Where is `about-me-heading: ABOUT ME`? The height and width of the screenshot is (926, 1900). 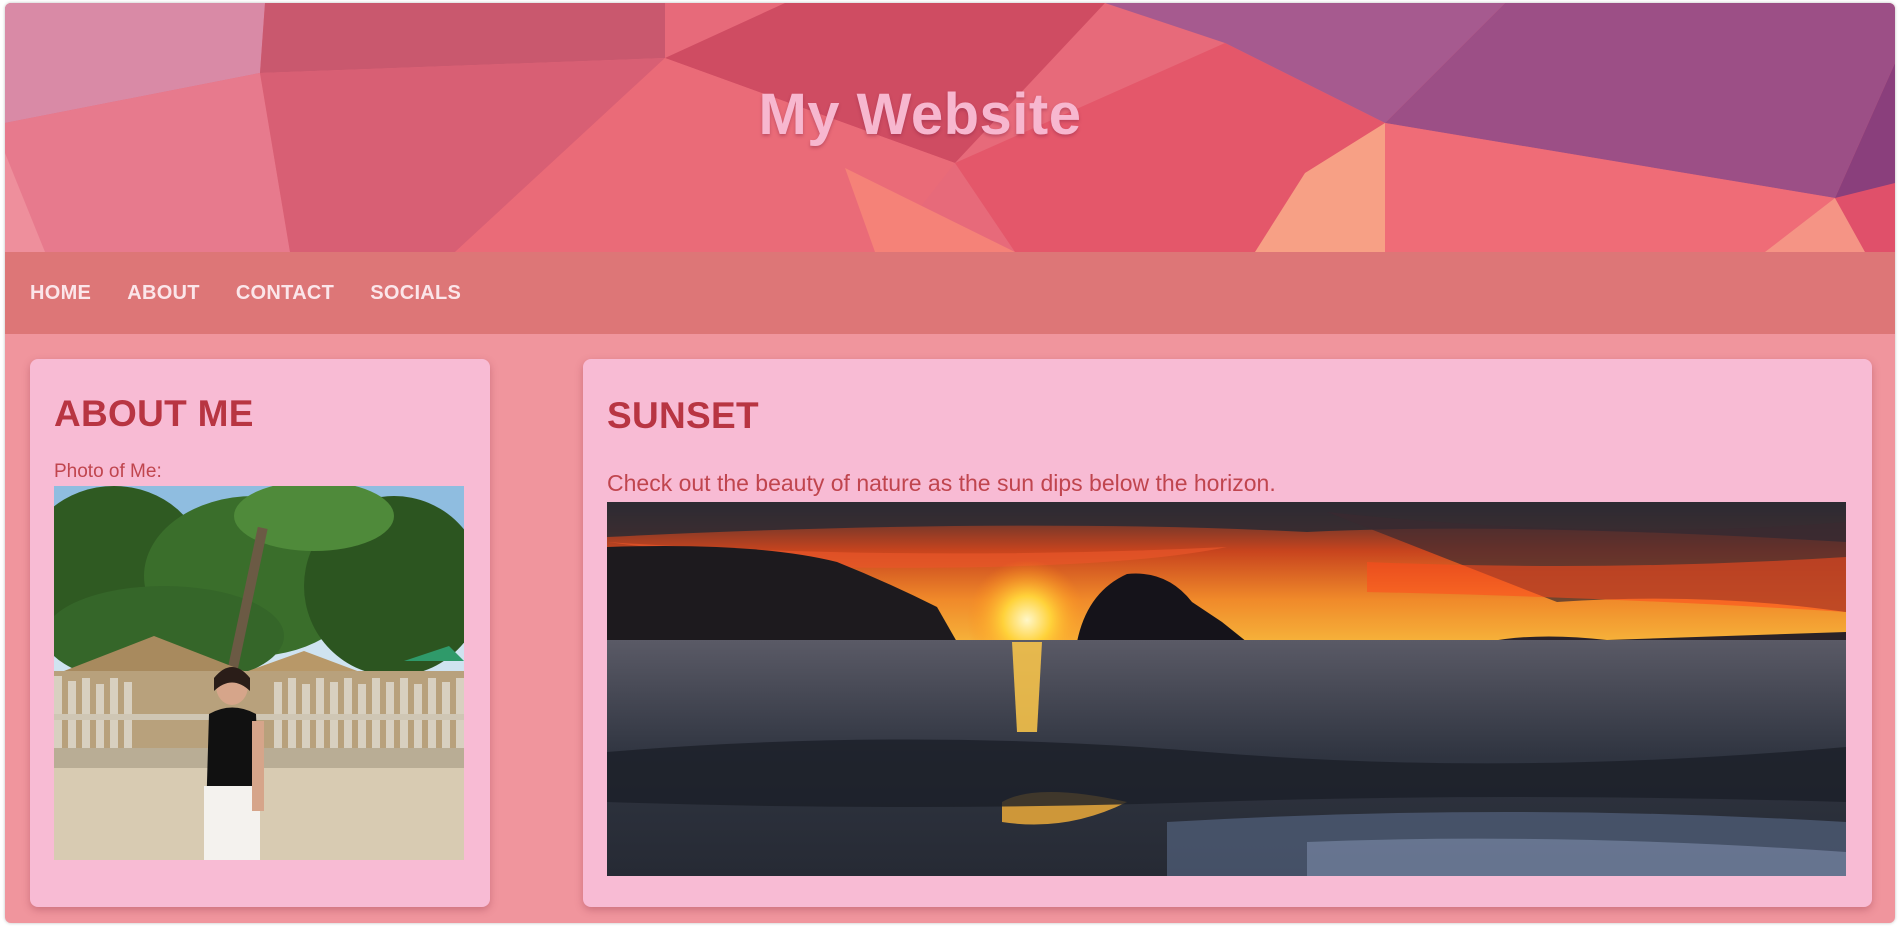 about-me-heading: ABOUT ME is located at coordinates (154, 413).